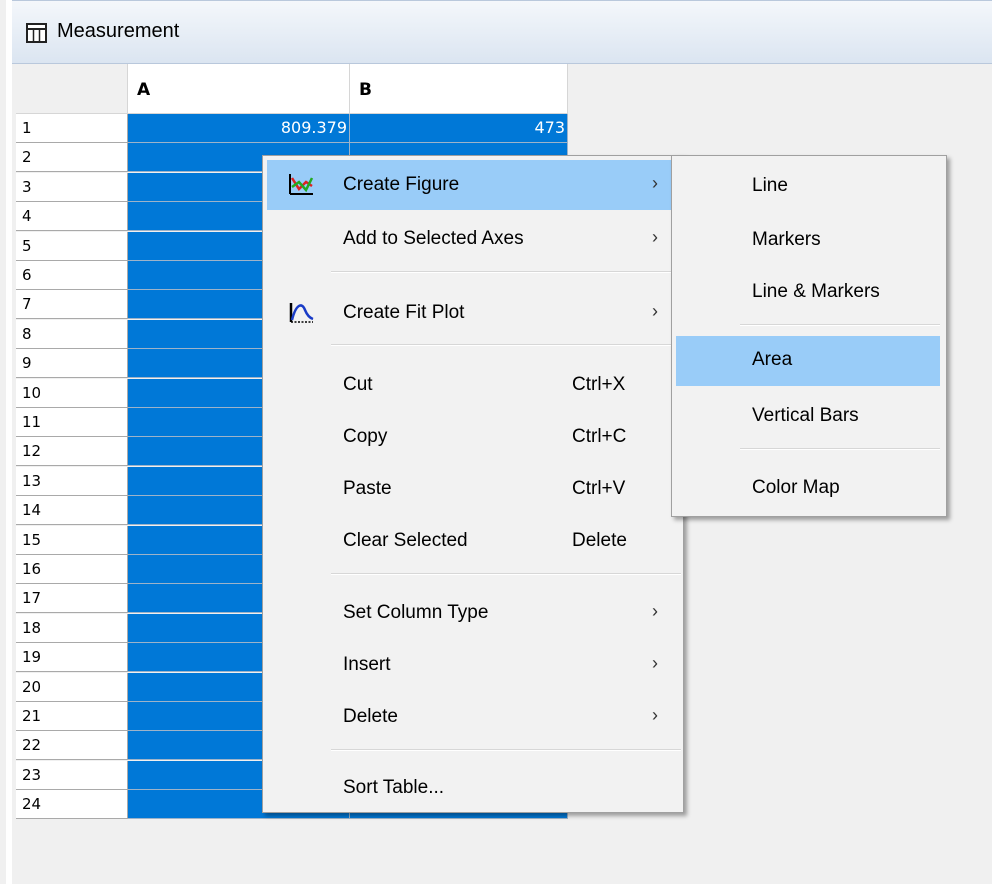 This screenshot has width=992, height=884. What do you see at coordinates (416, 612) in the screenshot?
I see `menu-label-set-column-type: Set Column Type` at bounding box center [416, 612].